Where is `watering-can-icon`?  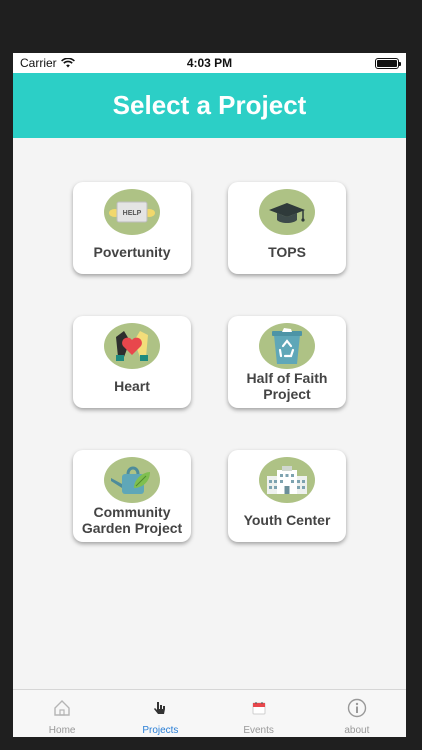 watering-can-icon is located at coordinates (132, 480).